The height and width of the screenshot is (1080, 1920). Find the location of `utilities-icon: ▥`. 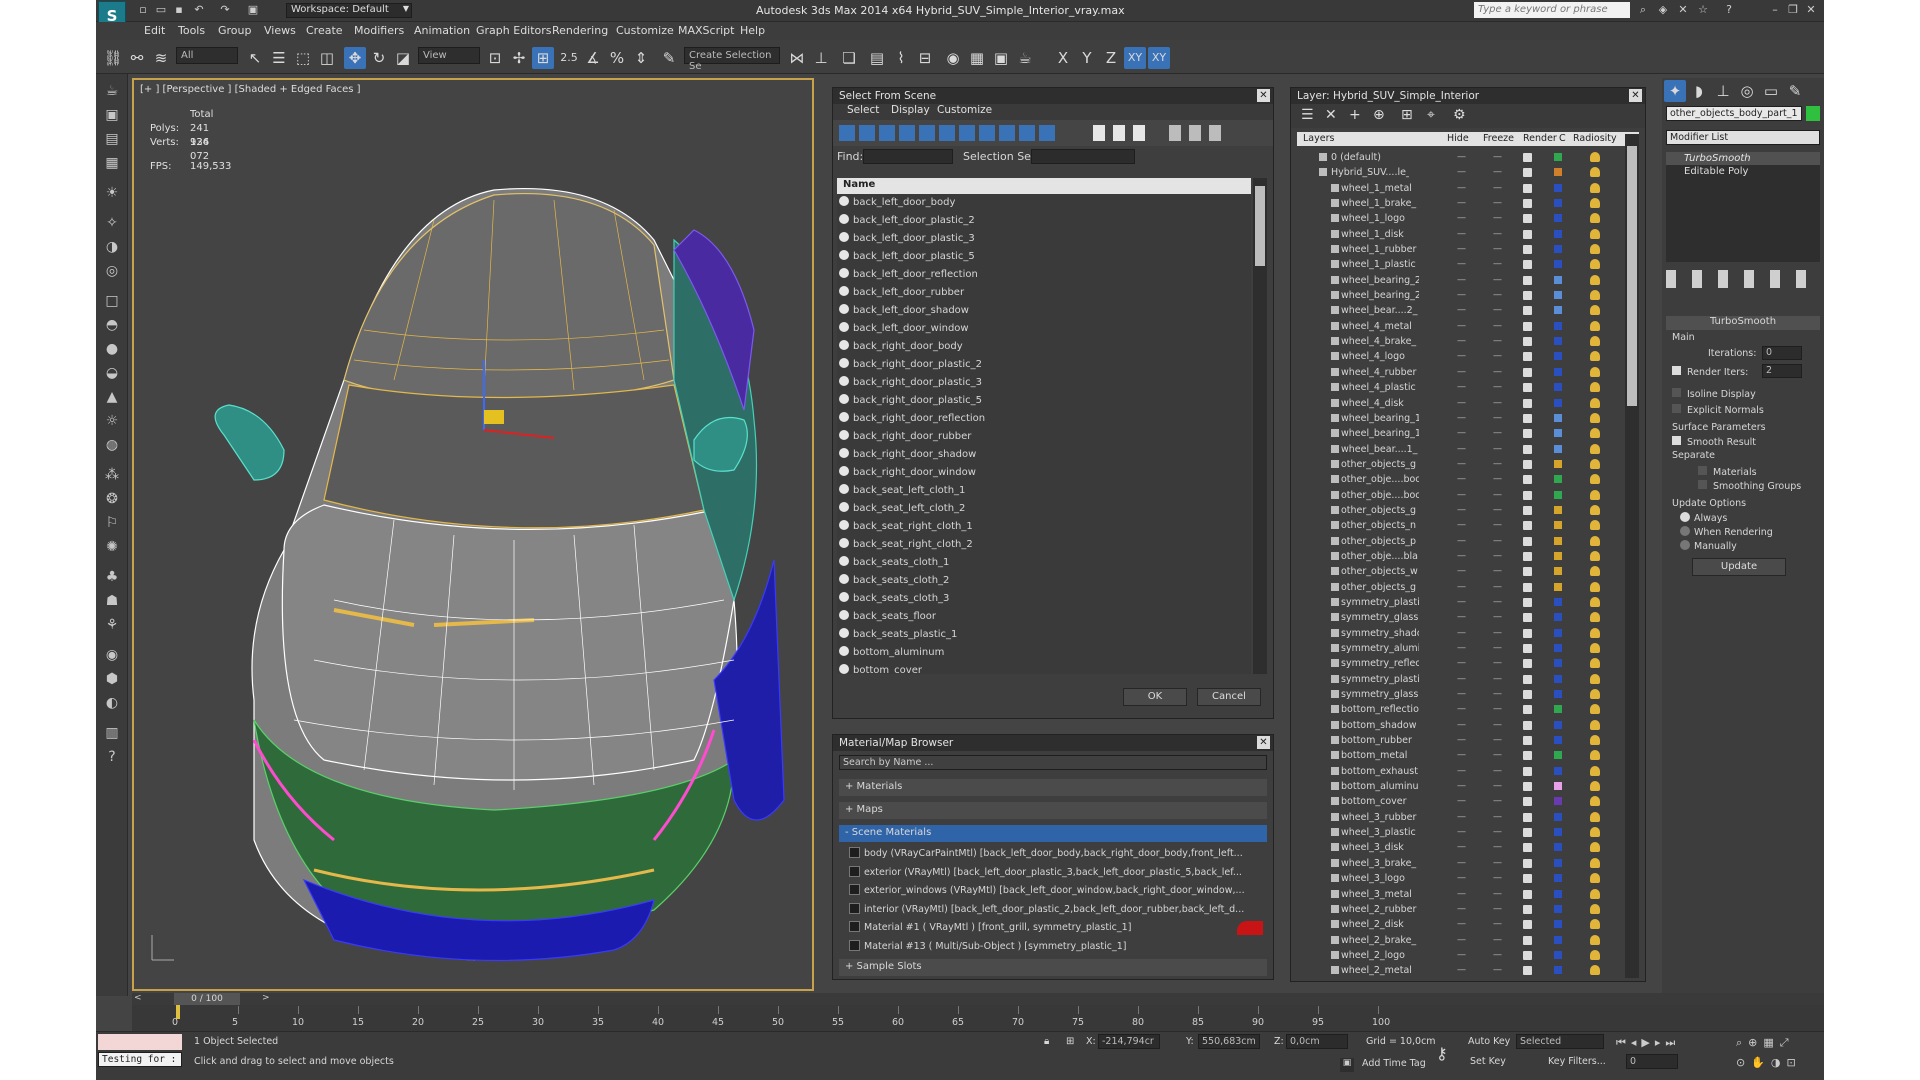

utilities-icon: ▥ is located at coordinates (112, 733).